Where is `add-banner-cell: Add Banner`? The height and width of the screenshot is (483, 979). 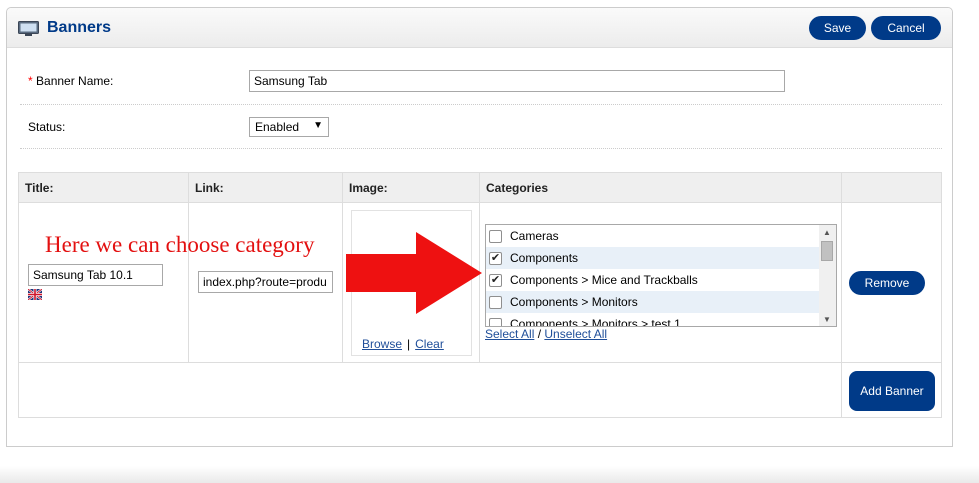
add-banner-cell: Add Banner is located at coordinates (891, 390).